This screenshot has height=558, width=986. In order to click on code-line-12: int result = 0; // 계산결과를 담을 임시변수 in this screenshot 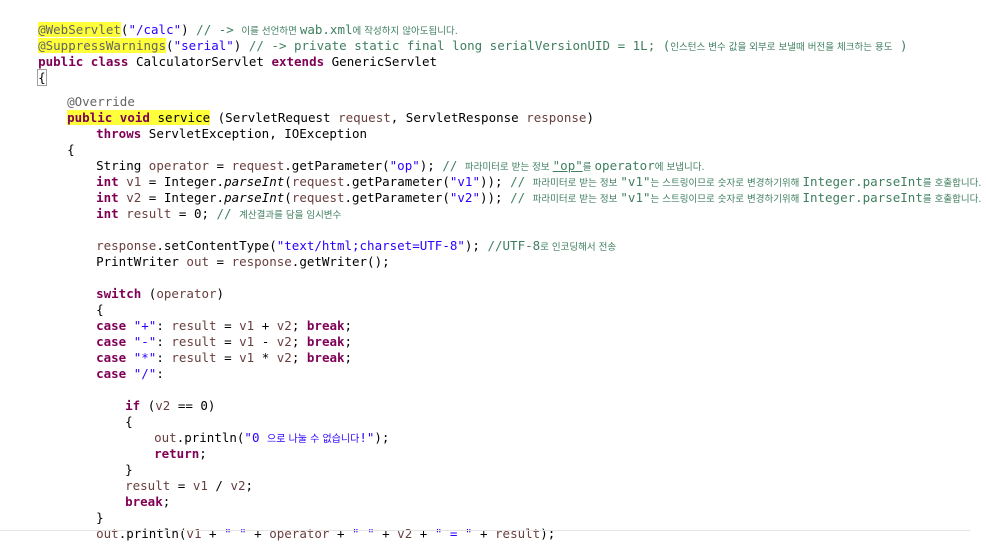, I will do `click(219, 213)`.